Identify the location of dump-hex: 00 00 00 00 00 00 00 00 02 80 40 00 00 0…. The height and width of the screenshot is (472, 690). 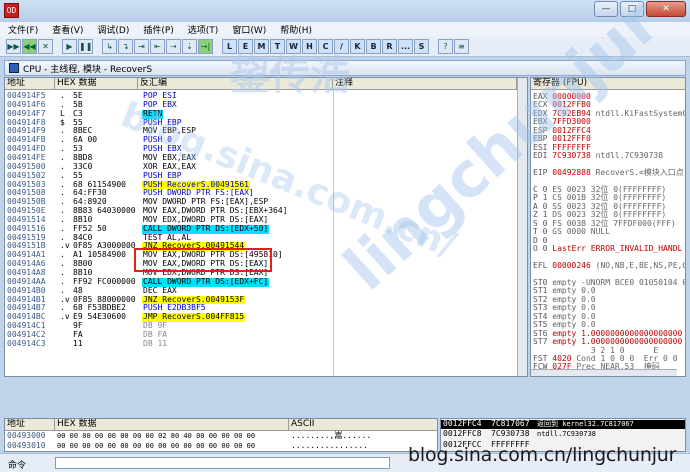
(156, 436).